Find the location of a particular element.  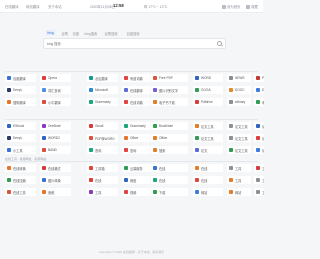

site-link: OneNote is located at coordinates (55, 126).